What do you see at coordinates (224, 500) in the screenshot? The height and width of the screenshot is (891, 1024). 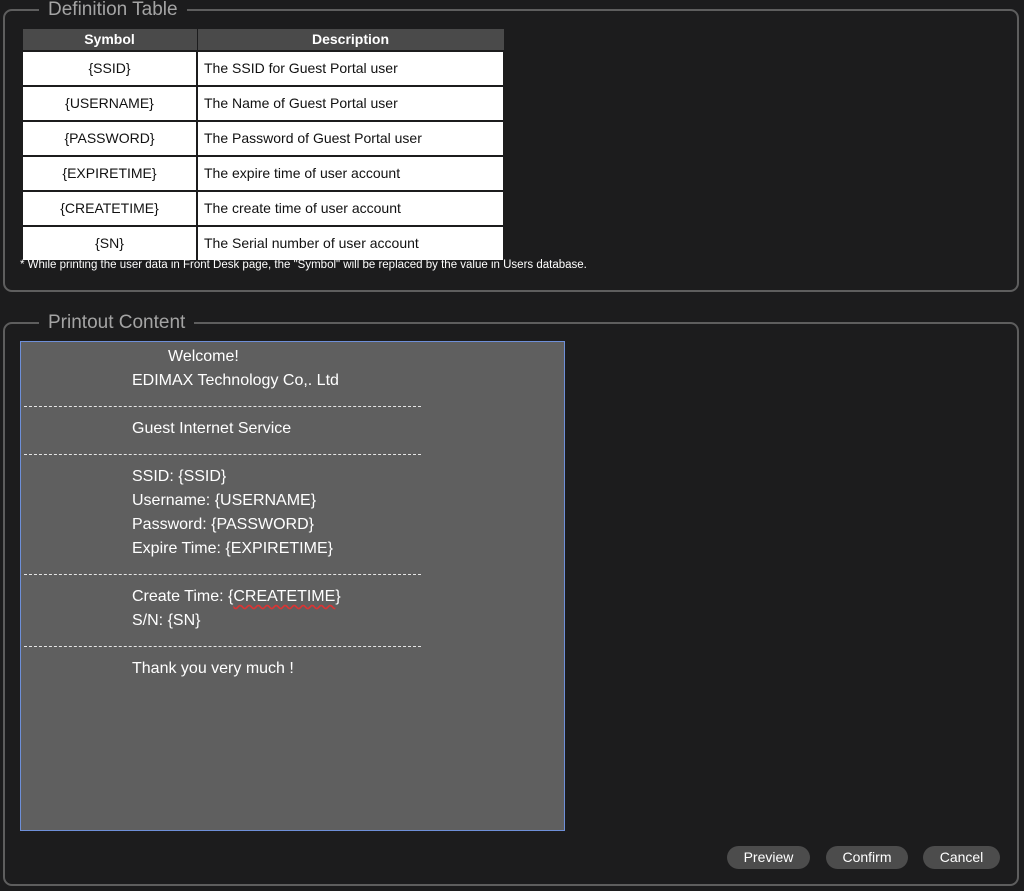 I see `username-line: Username: {USERNAME}` at bounding box center [224, 500].